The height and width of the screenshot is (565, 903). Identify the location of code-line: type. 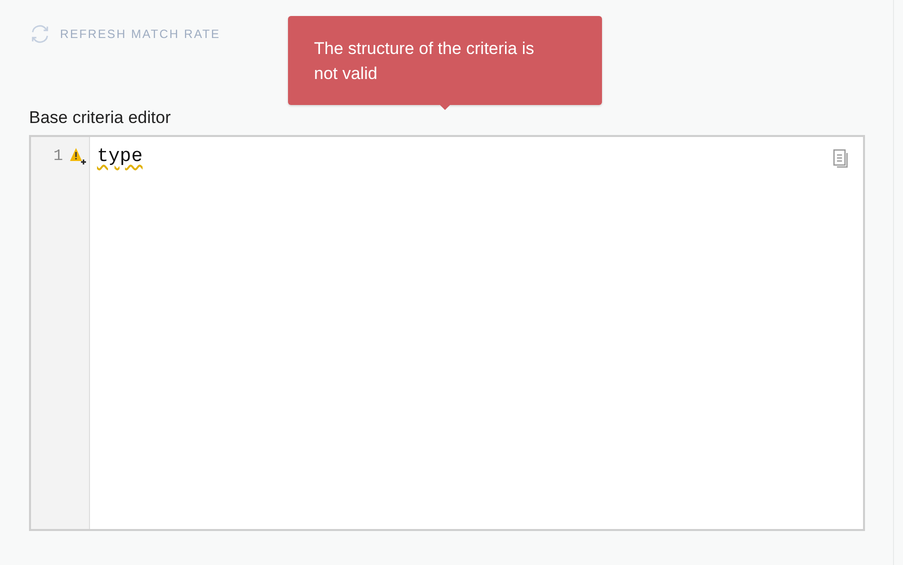
(120, 156).